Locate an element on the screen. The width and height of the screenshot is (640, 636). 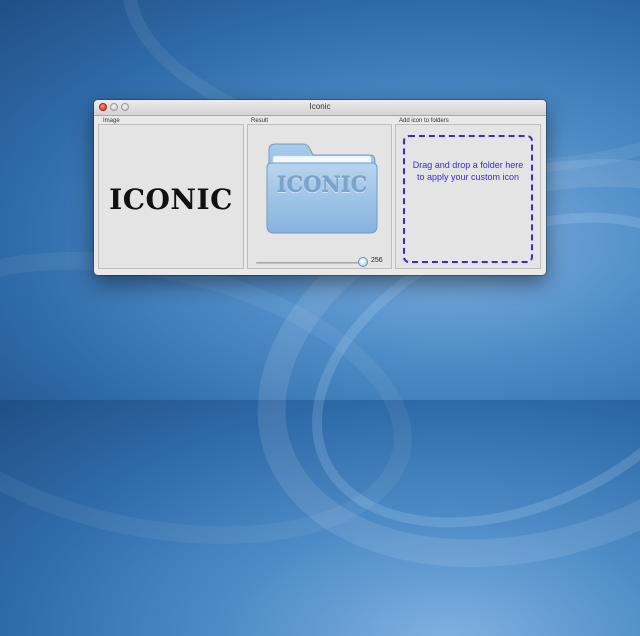
window-title: Iconic is located at coordinates (320, 106).